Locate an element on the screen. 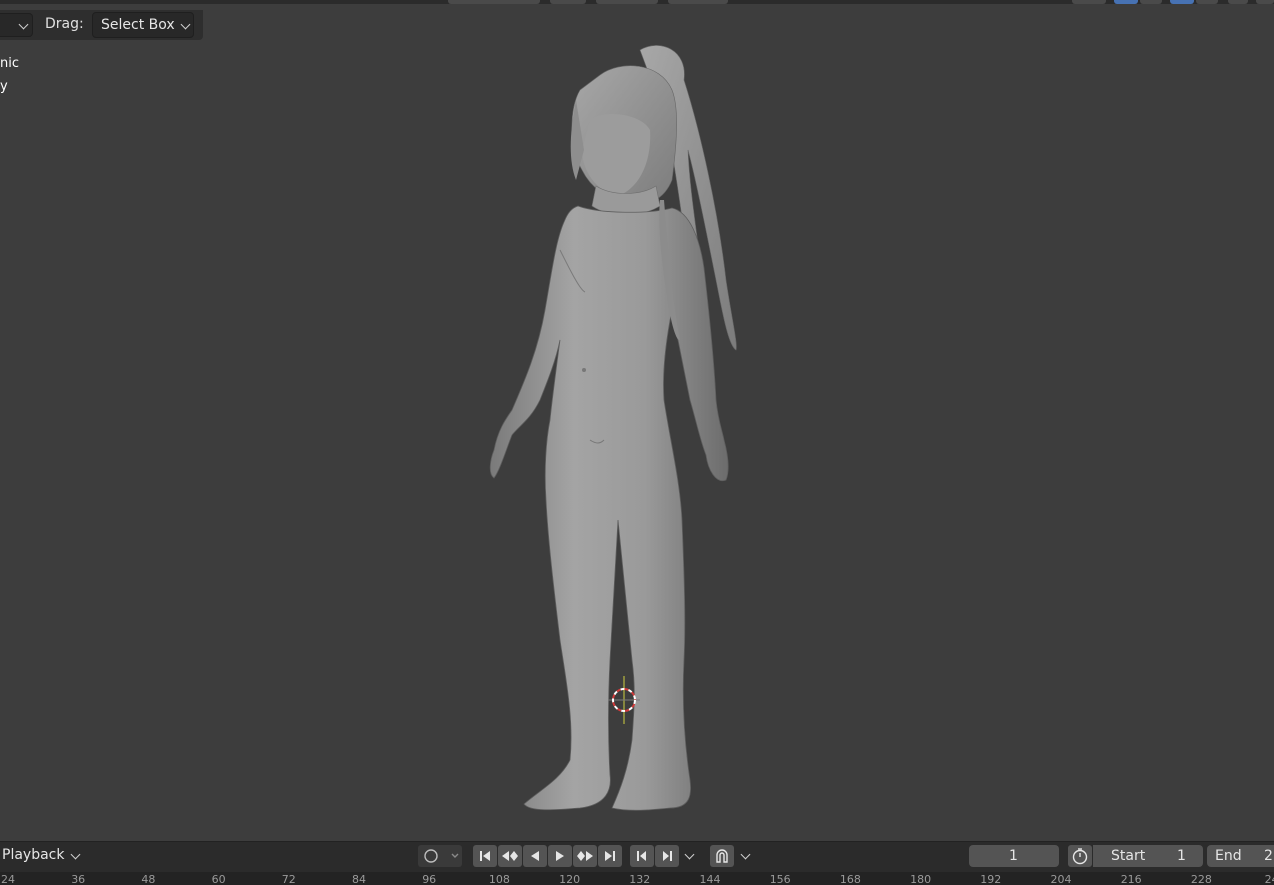  ruler-tick: 60 is located at coordinates (218, 879).